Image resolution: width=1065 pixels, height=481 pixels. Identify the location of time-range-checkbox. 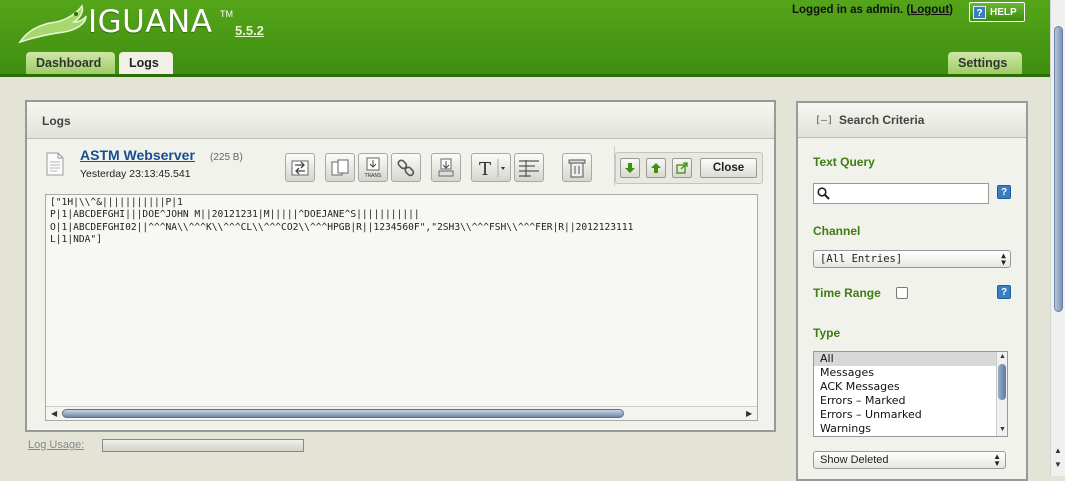
(902, 293).